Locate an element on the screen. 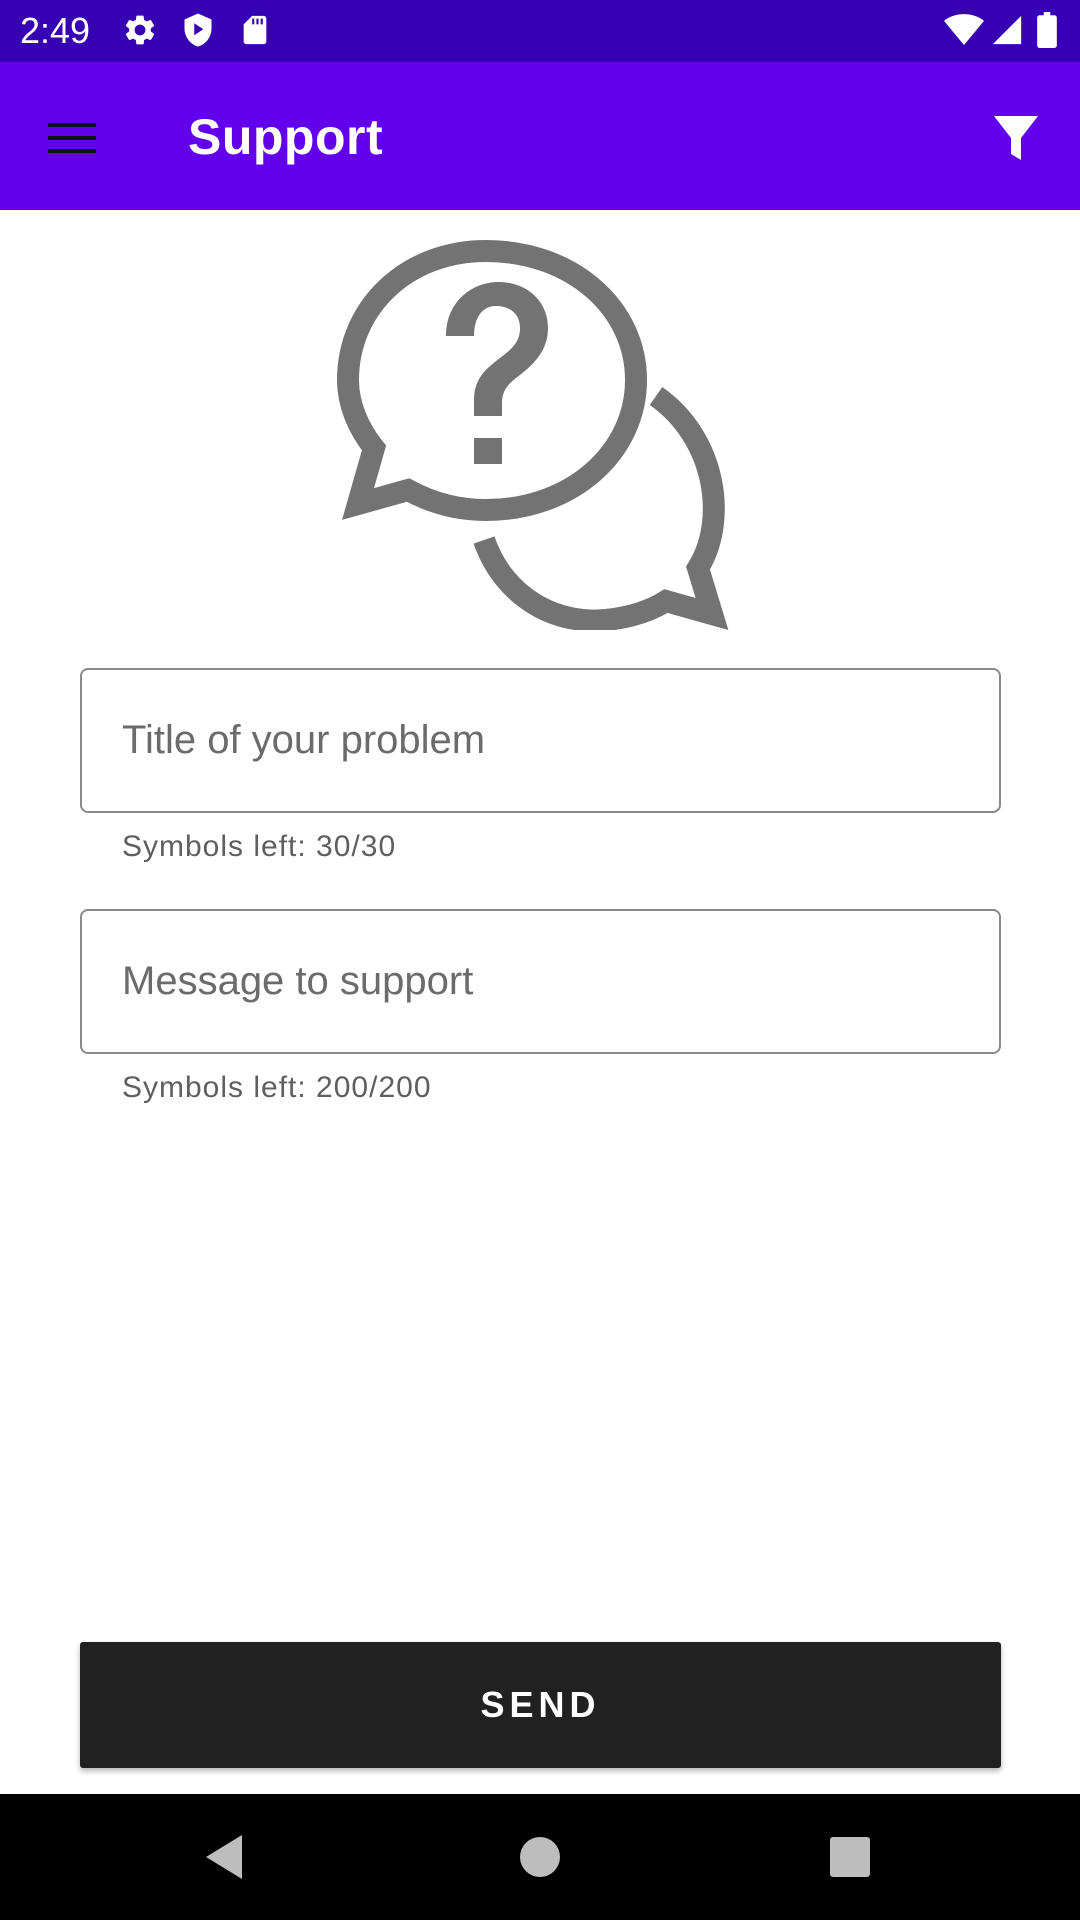 This screenshot has height=1920, width=1080. recents-icon is located at coordinates (850, 1857).